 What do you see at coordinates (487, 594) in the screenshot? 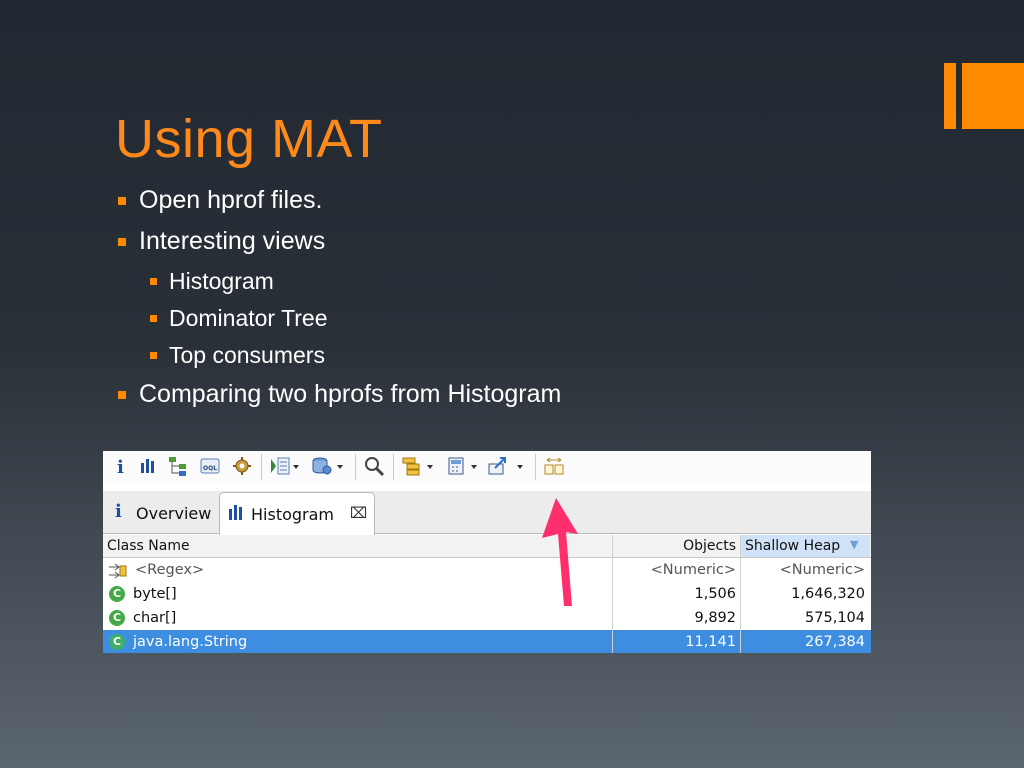
I see `table-row: C byte[] 1,506 1,646,320` at bounding box center [487, 594].